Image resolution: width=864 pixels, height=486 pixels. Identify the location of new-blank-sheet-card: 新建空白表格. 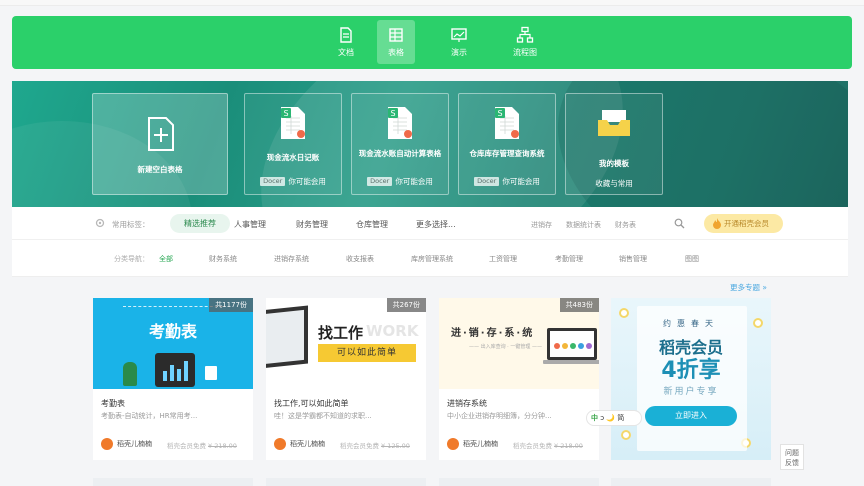
(160, 144).